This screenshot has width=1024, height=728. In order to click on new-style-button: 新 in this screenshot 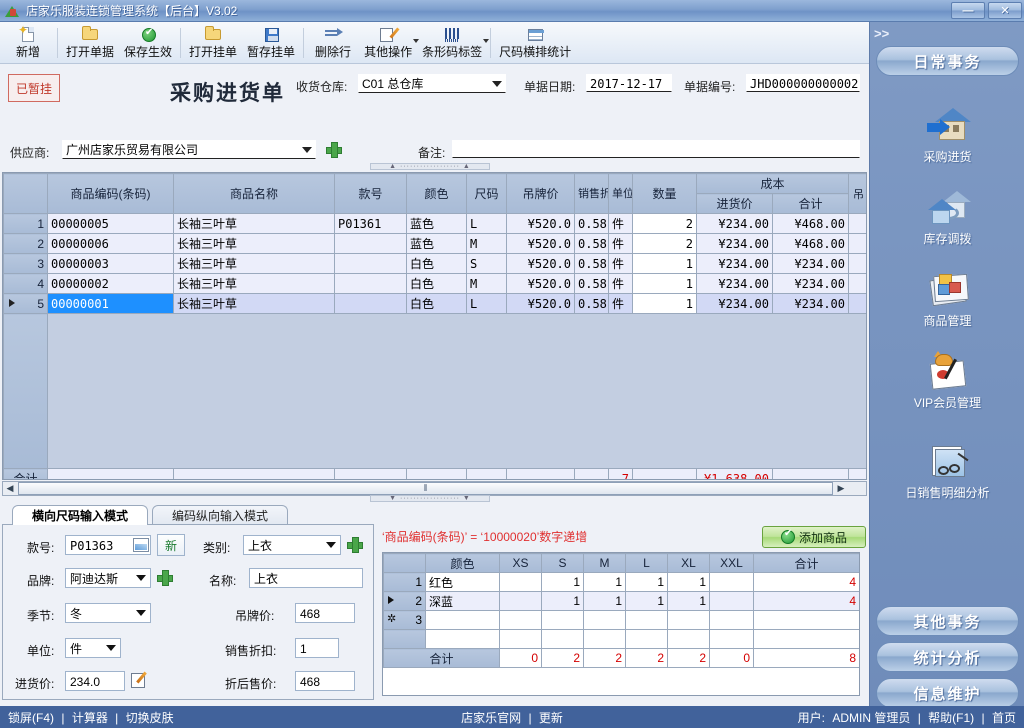, I will do `click(171, 545)`.